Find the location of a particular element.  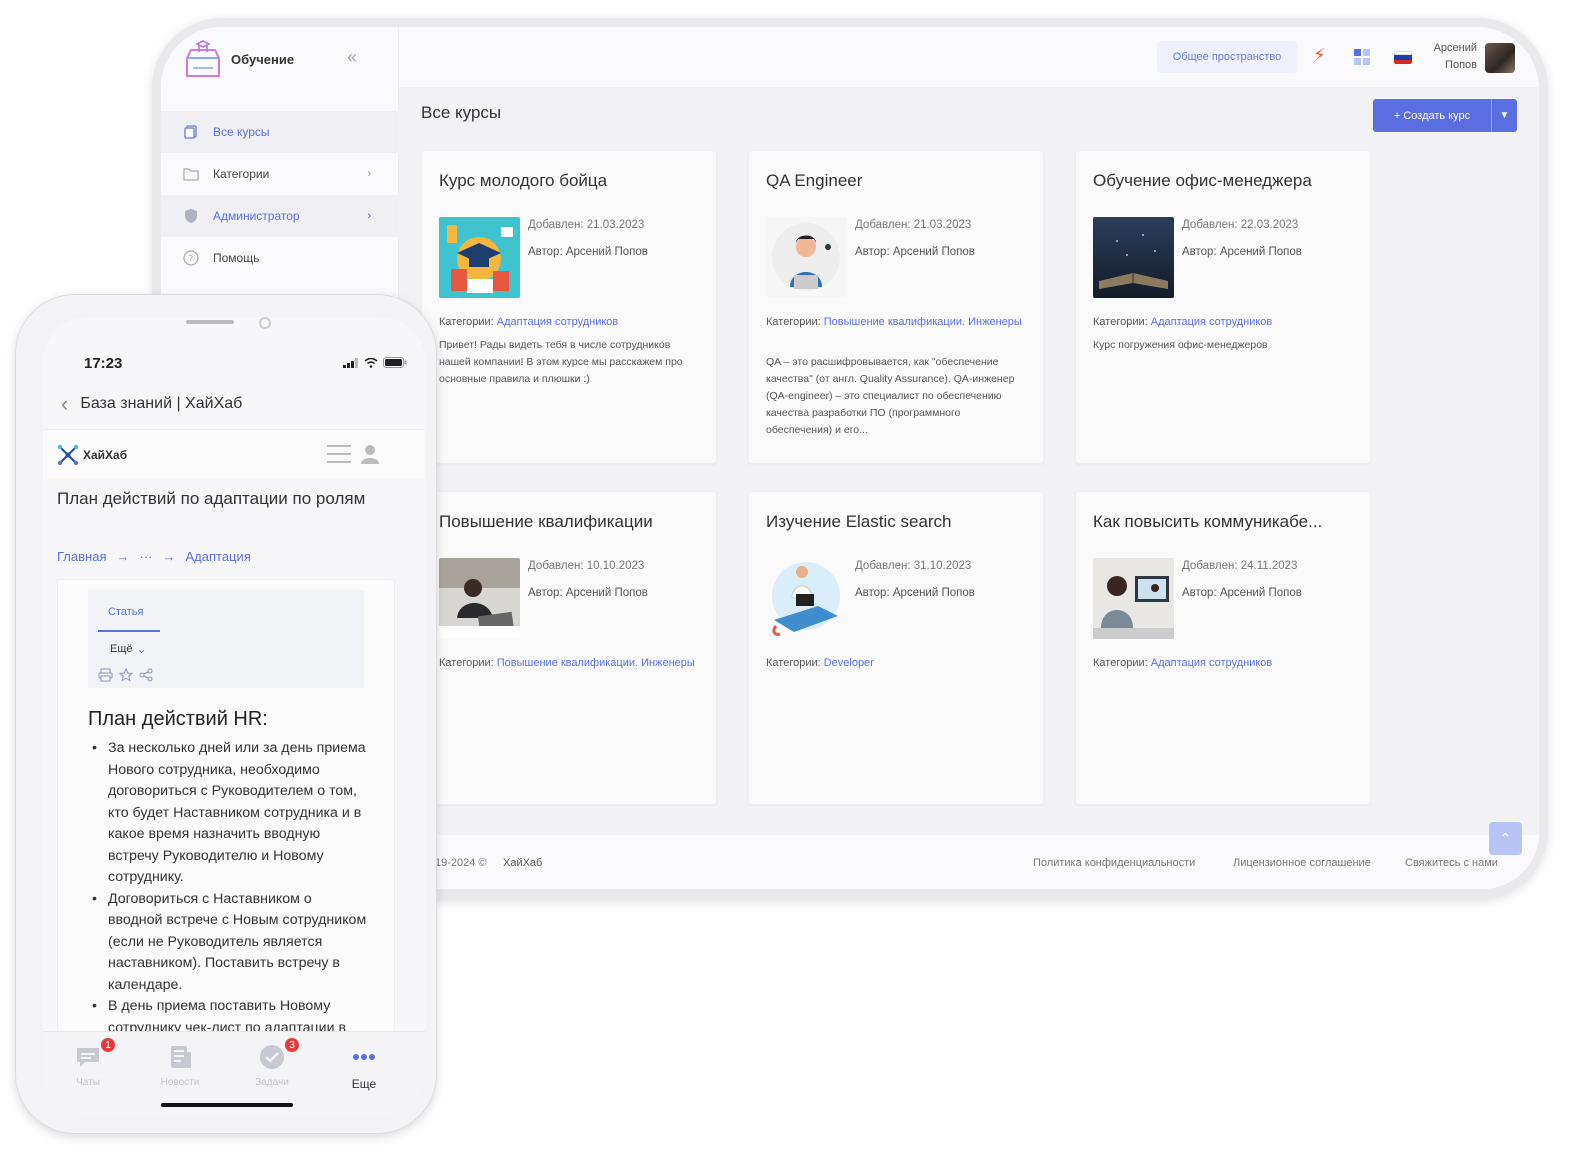

double-chevron-left-icon: « is located at coordinates (352, 57).